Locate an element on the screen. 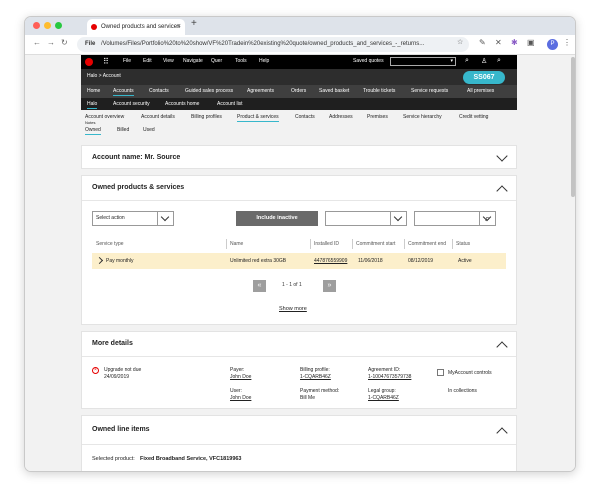 This screenshot has width=600, height=504. vodafone-logo-icon is located at coordinates (89, 62).